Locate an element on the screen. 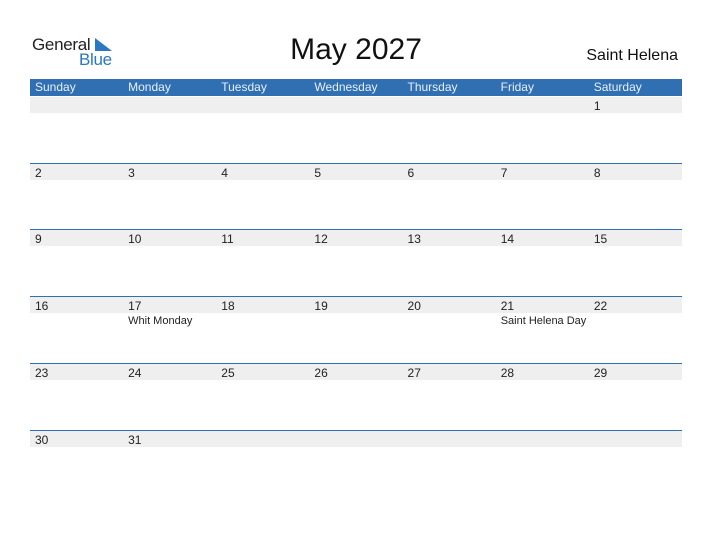 The width and height of the screenshot is (712, 550). day-cell: 18 is located at coordinates (262, 330).